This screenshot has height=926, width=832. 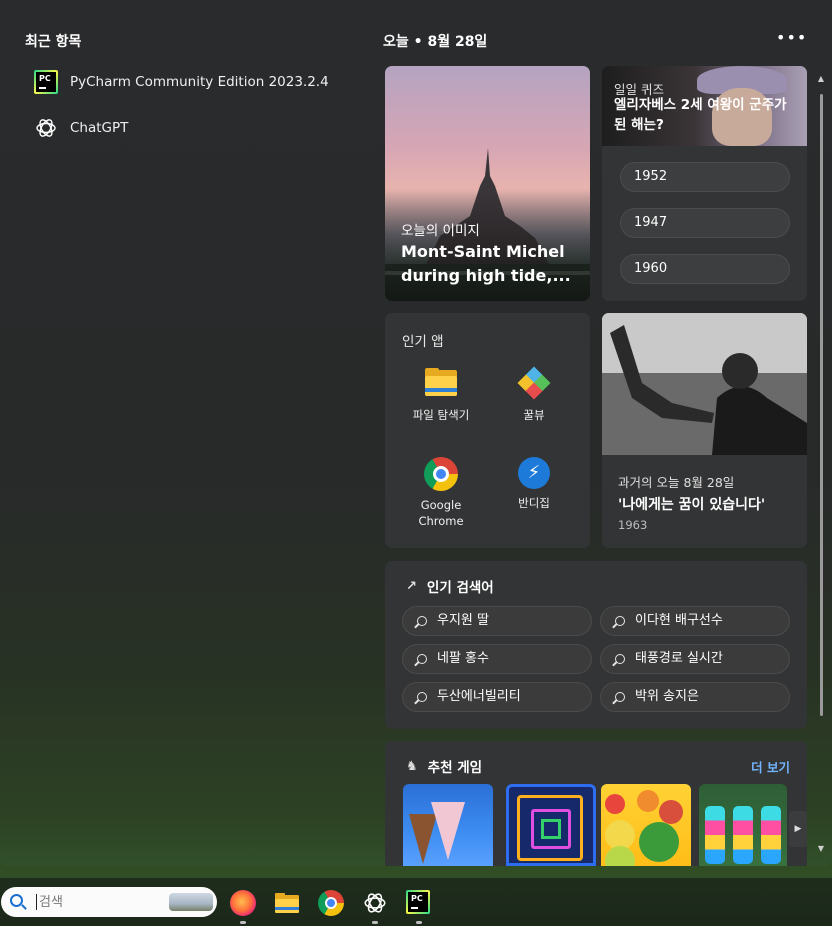 I want to click on chevron-right-icon: ▶, so click(x=798, y=829).